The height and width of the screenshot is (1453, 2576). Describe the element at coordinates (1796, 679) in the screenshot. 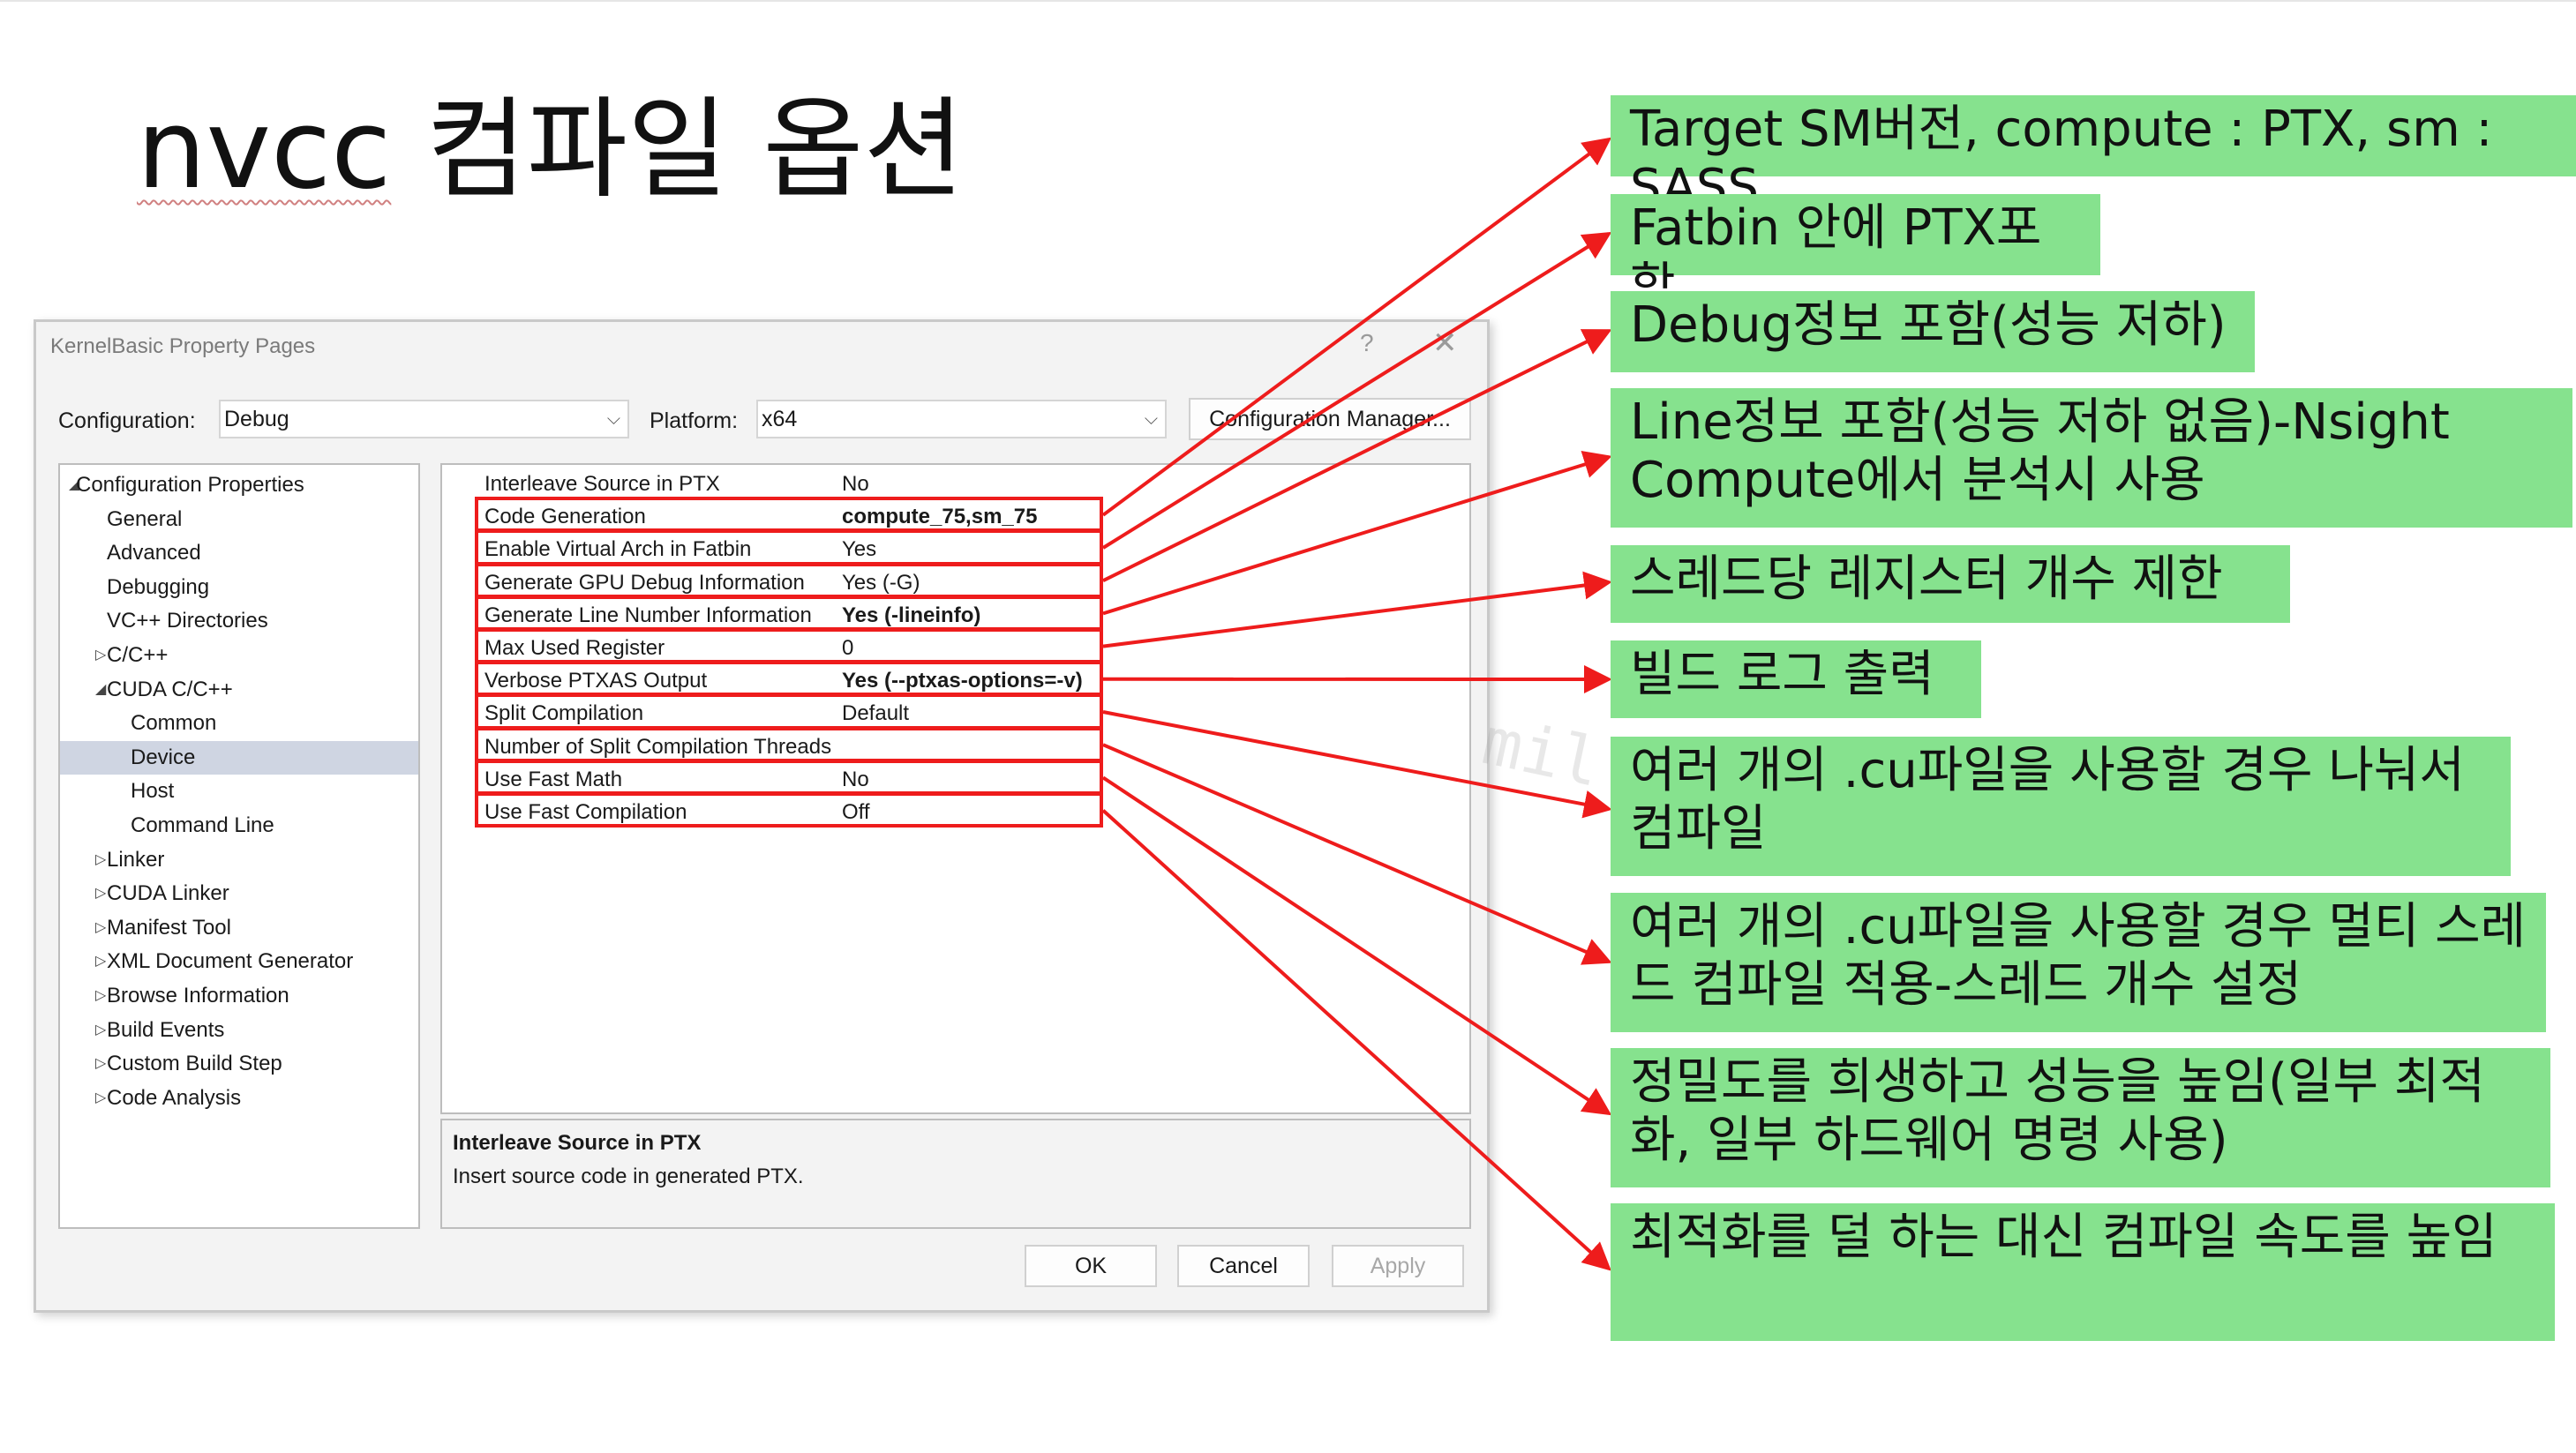

I see `callout-box: 빌드 로그 출력` at that location.